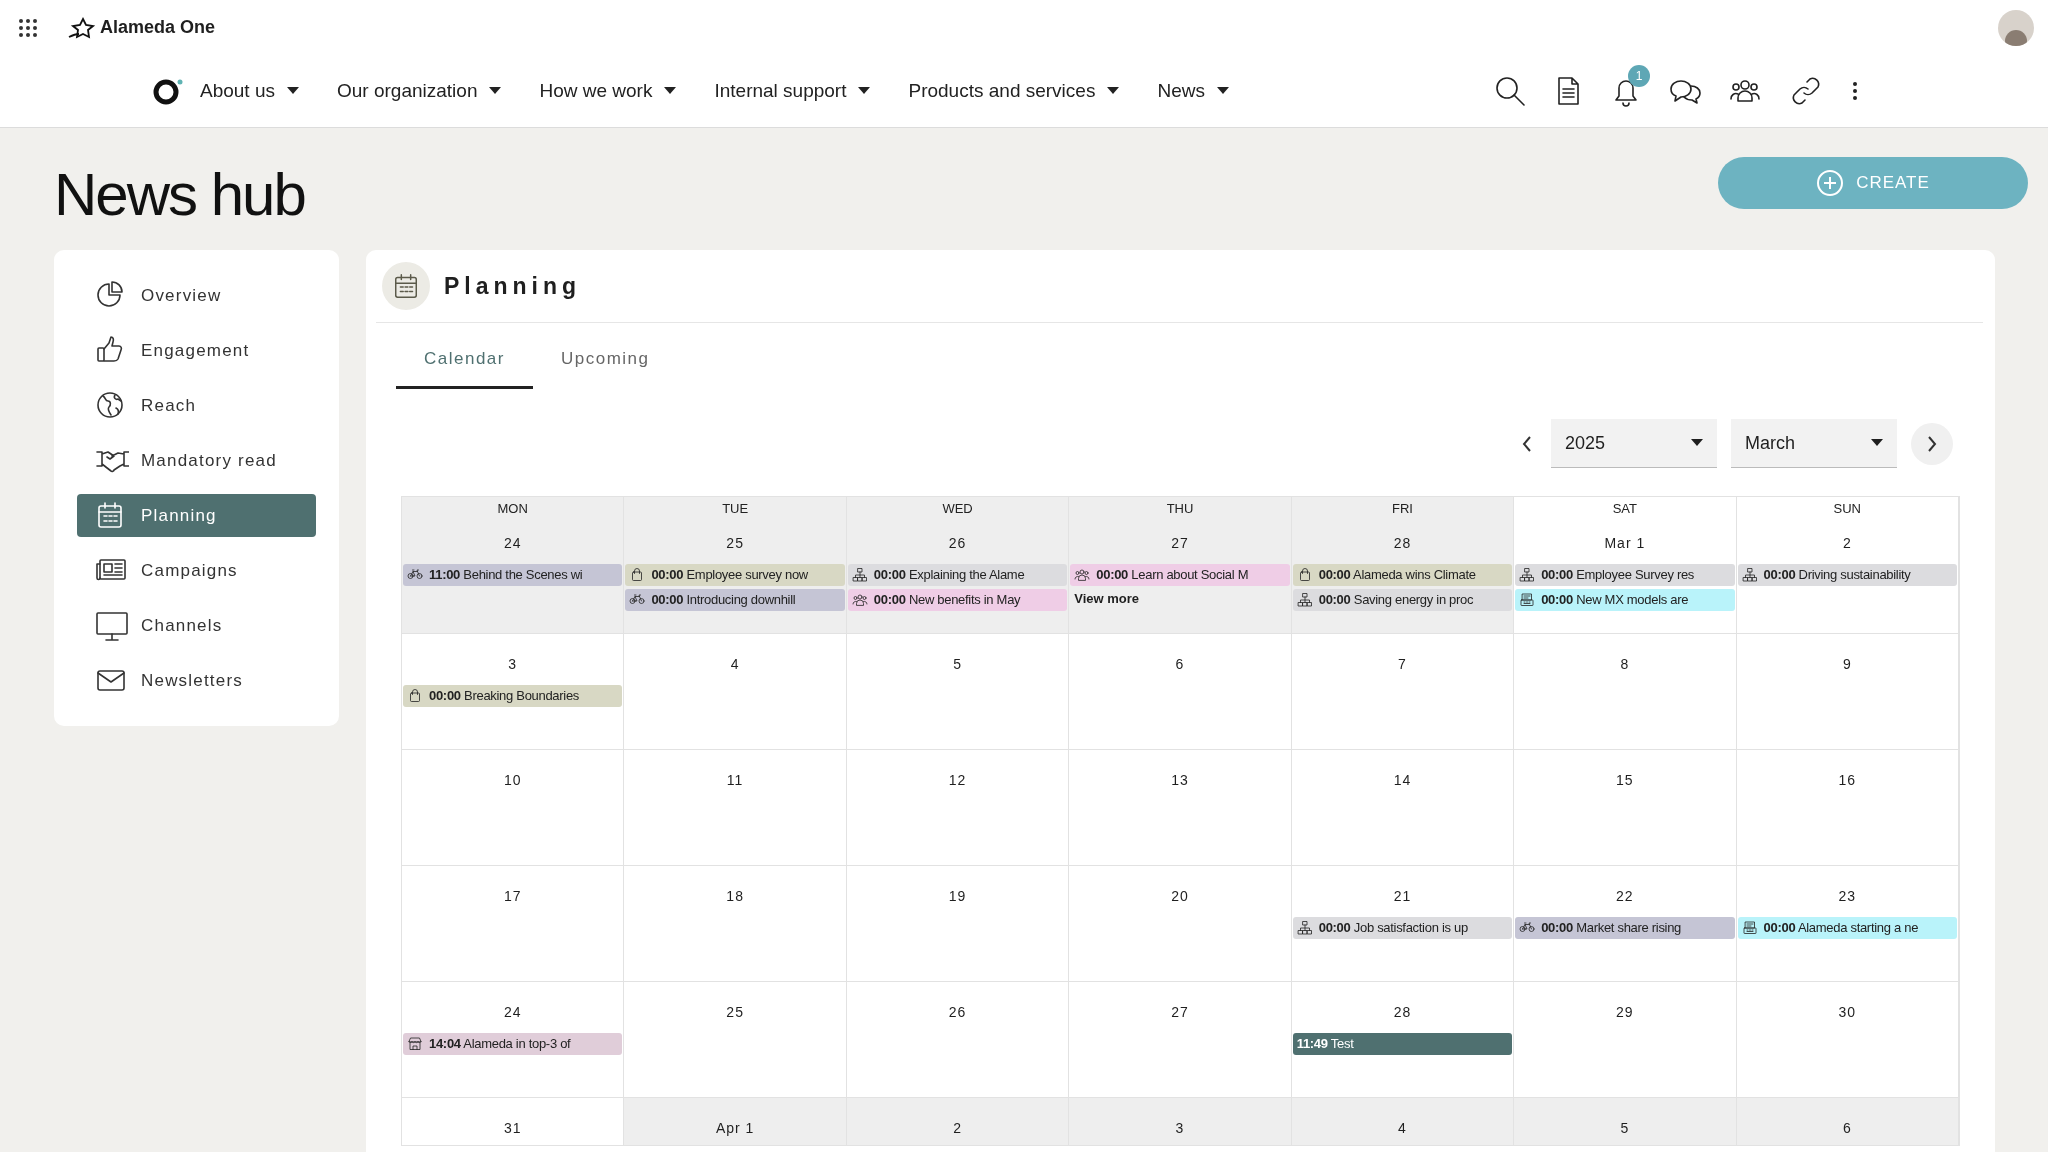  Describe the element at coordinates (957, 780) in the screenshot. I see `day-number: 12` at that location.